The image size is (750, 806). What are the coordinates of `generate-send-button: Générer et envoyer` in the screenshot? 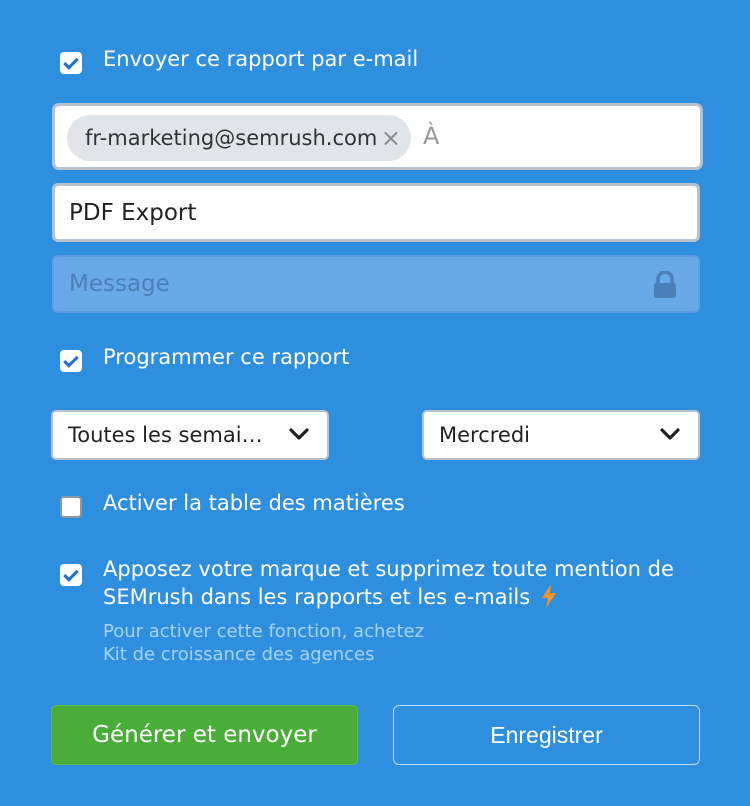 It's located at (204, 735).